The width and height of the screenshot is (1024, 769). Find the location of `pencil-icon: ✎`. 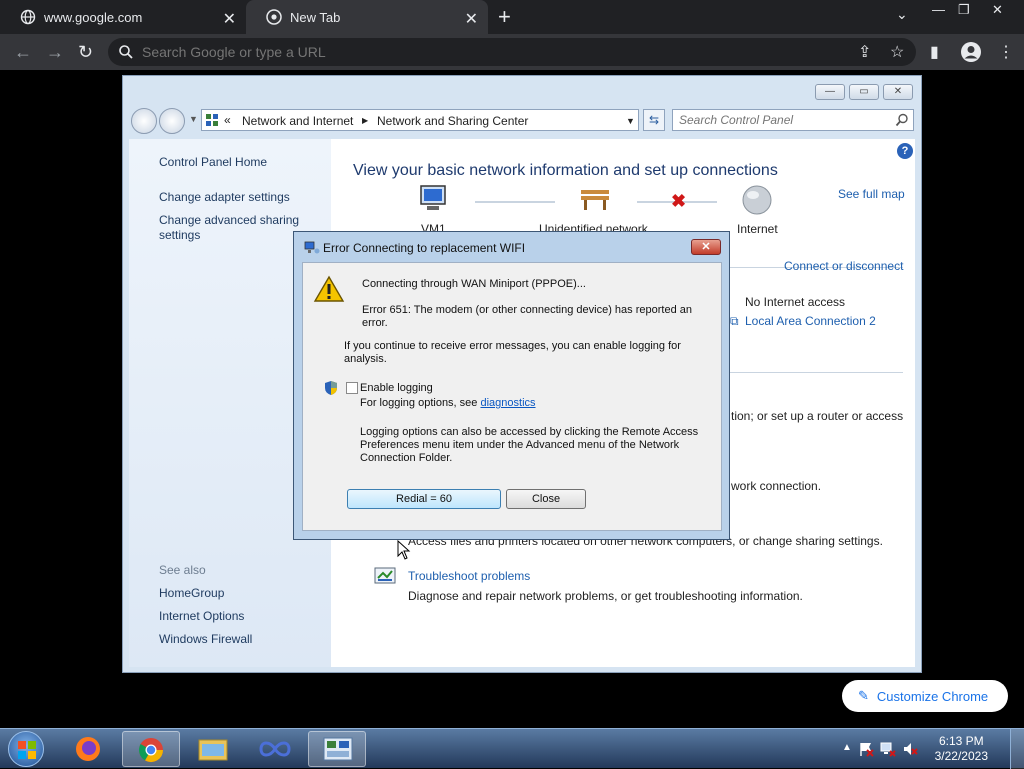

pencil-icon: ✎ is located at coordinates (863, 695).